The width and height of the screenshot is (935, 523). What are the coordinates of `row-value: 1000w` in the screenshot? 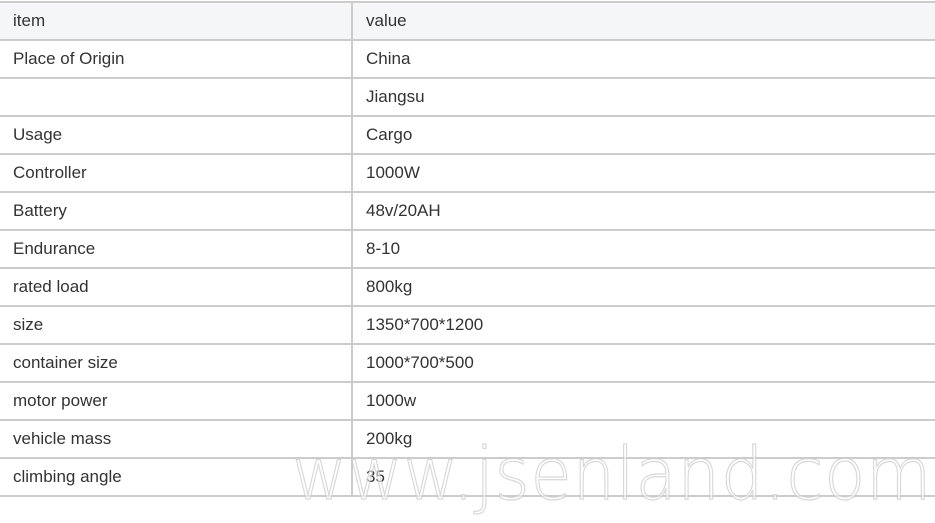 It's located at (643, 401).